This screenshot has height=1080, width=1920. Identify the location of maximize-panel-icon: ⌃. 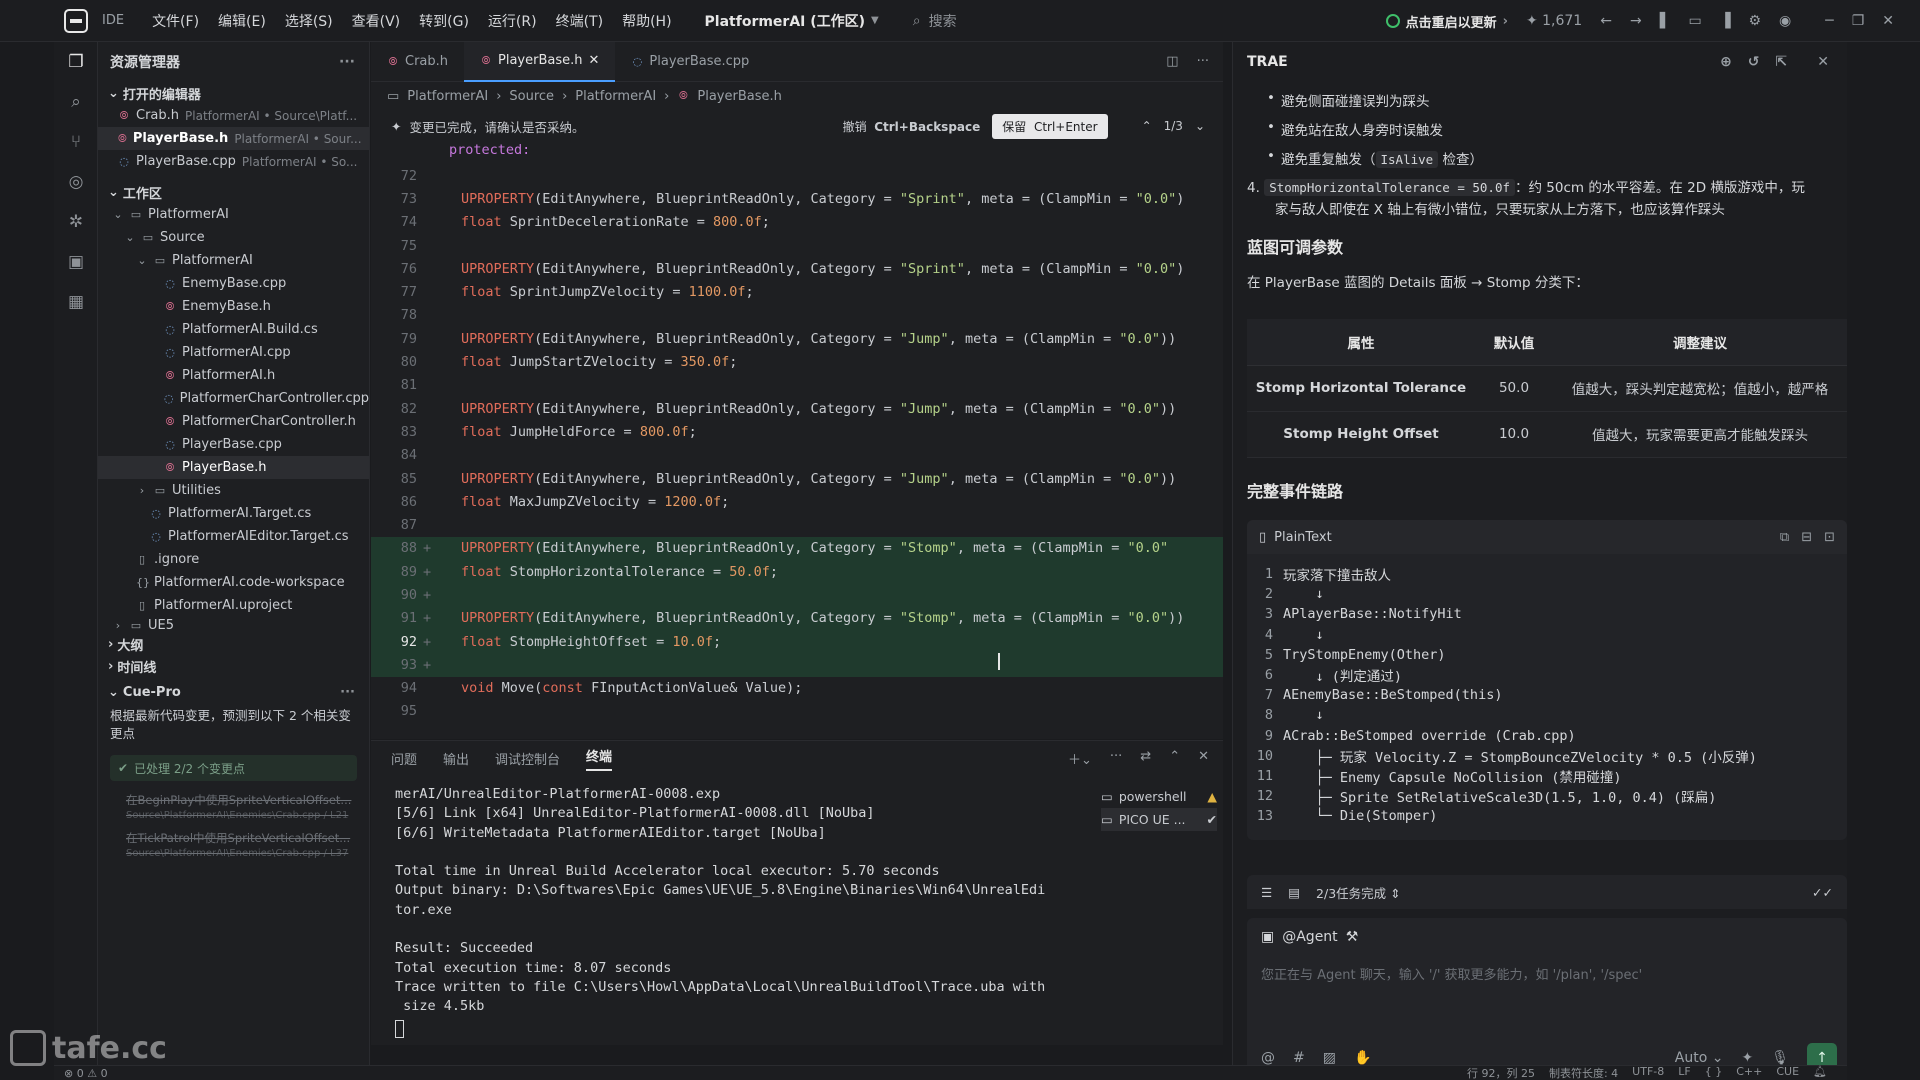
(1174, 758).